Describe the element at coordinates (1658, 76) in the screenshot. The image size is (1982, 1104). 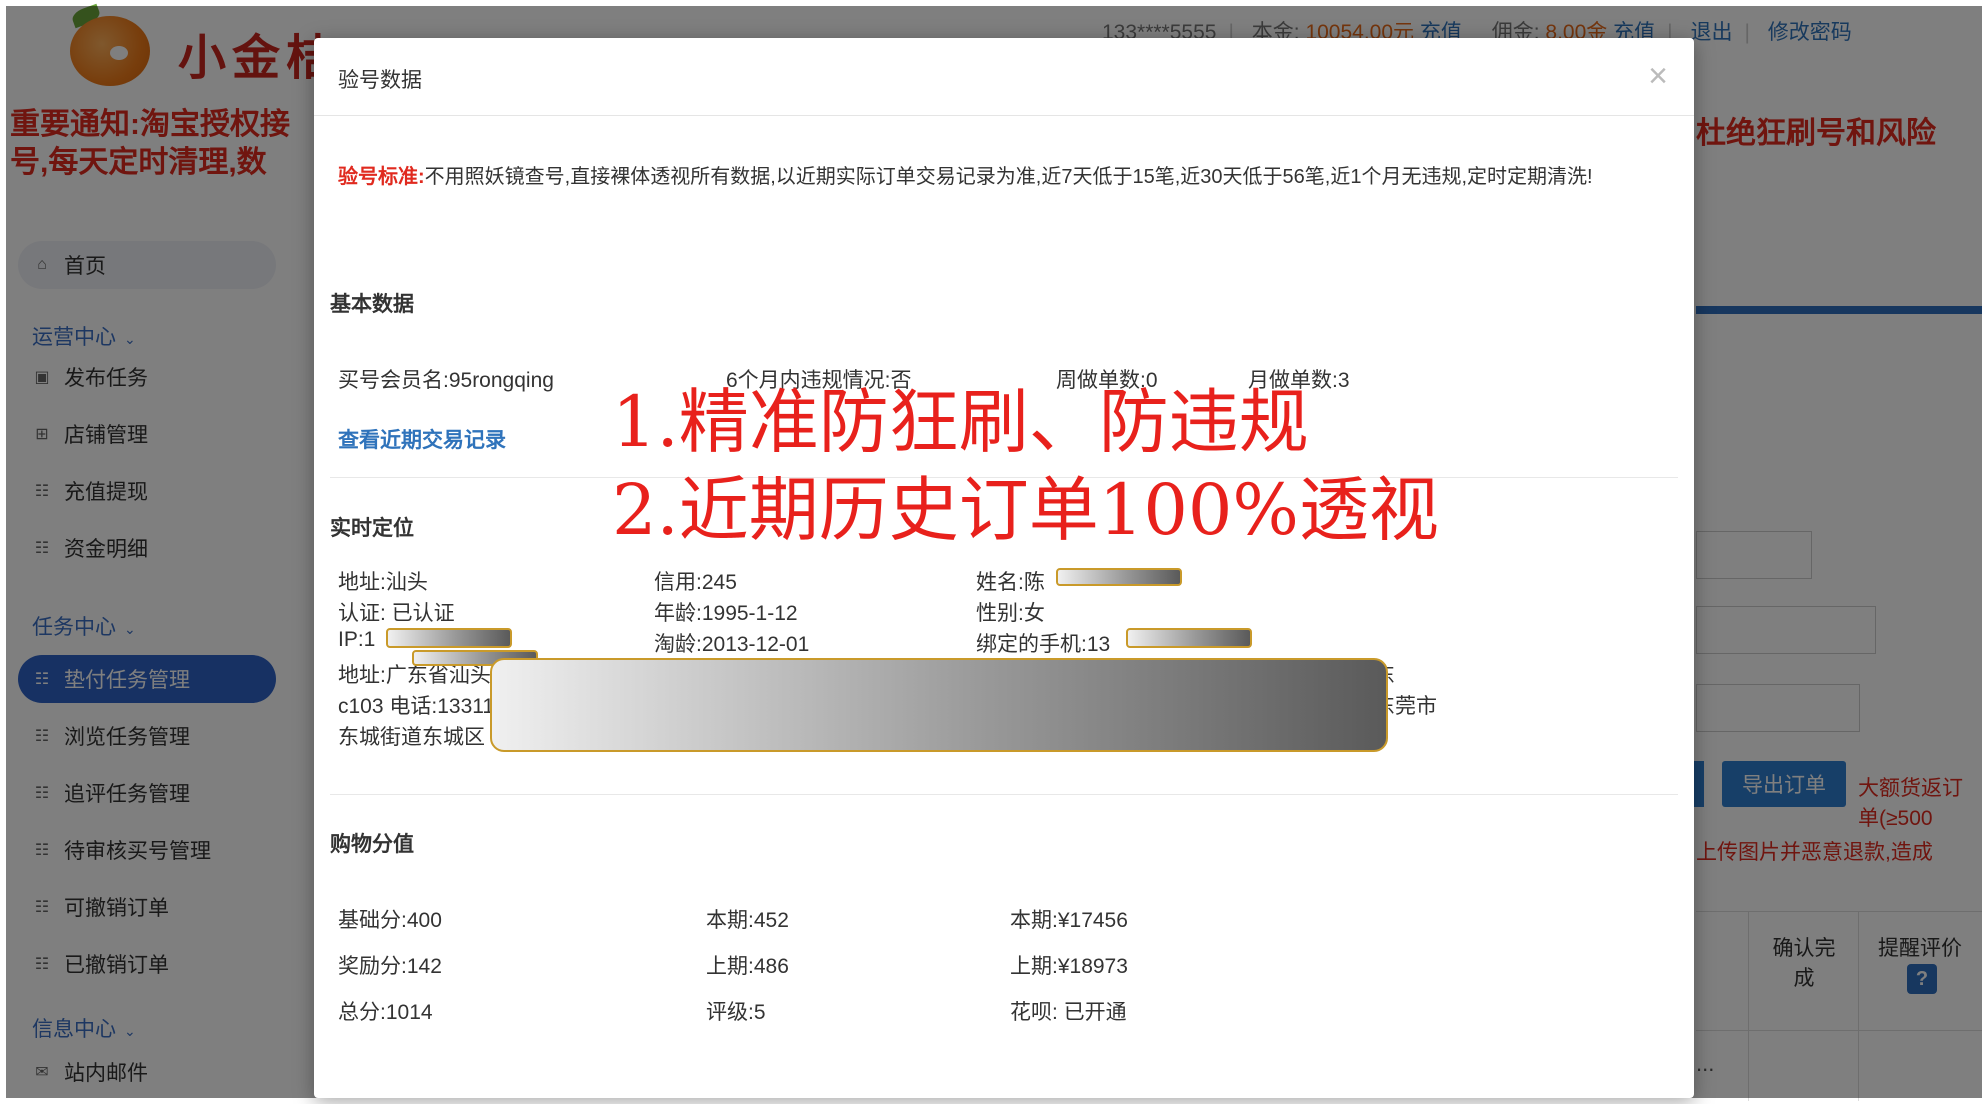
I see `close-icon: ×` at that location.